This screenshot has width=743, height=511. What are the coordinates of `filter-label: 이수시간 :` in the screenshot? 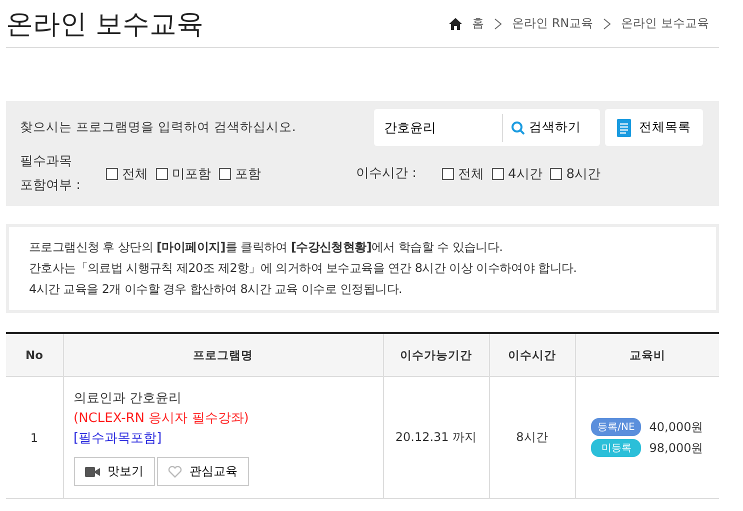 It's located at (387, 174).